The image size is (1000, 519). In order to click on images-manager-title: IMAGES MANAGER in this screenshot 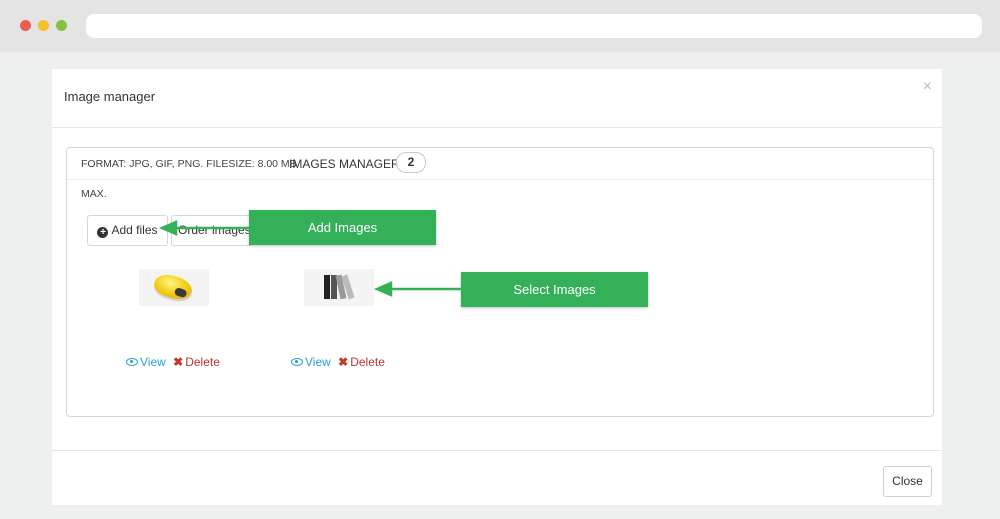, I will do `click(344, 164)`.